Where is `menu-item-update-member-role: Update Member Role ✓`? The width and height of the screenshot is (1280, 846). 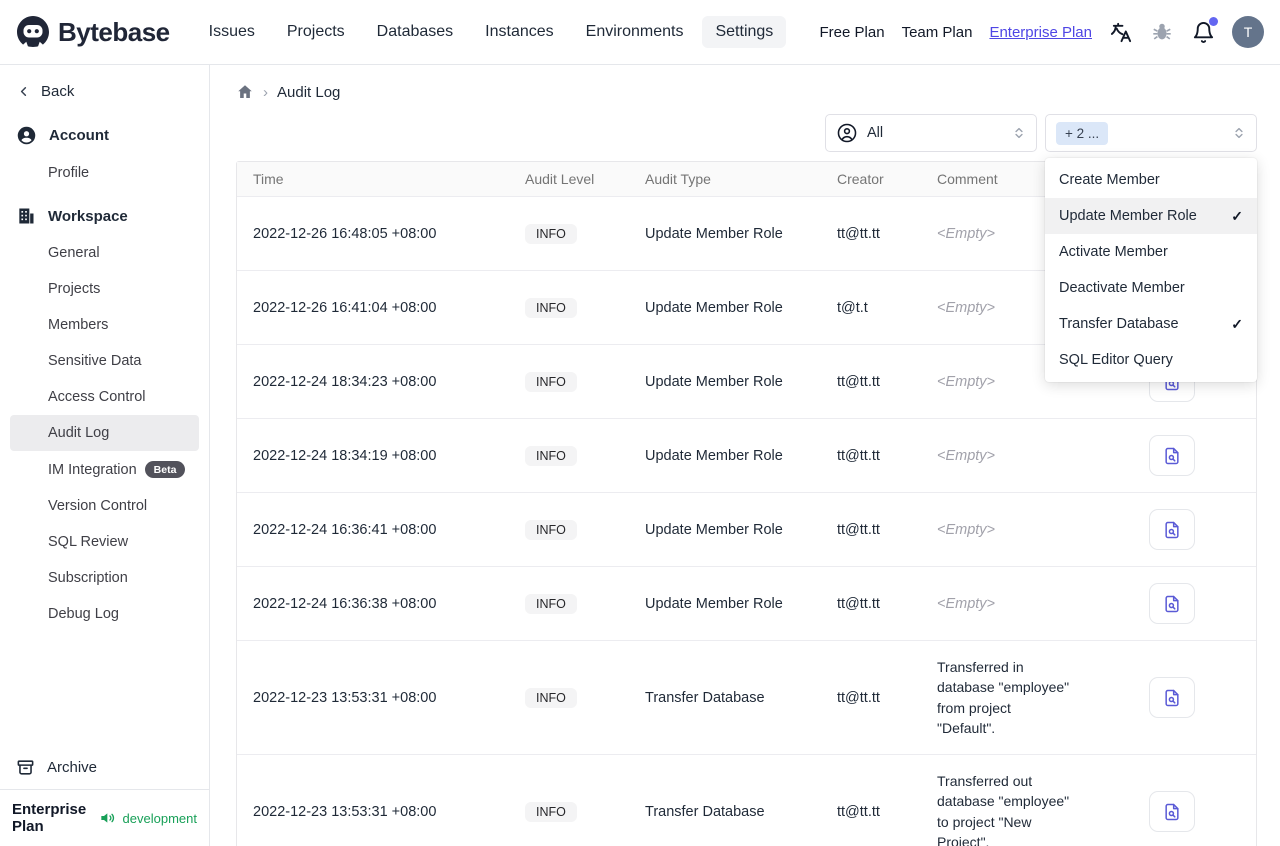 menu-item-update-member-role: Update Member Role ✓ is located at coordinates (1151, 216).